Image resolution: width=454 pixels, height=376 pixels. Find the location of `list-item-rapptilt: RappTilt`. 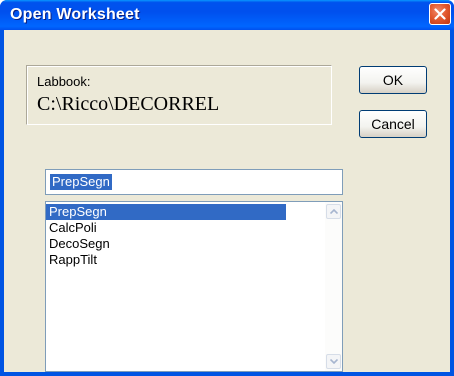

list-item-rapptilt: RappTilt is located at coordinates (166, 260).